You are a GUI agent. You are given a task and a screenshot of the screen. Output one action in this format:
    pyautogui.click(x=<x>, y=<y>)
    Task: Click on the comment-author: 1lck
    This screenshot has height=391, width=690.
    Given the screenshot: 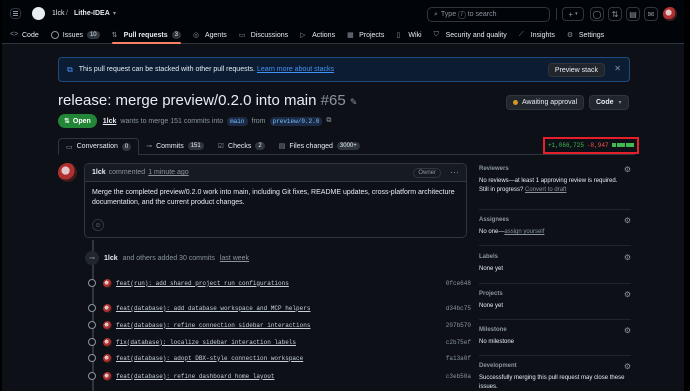 What is the action you would take?
    pyautogui.click(x=99, y=172)
    